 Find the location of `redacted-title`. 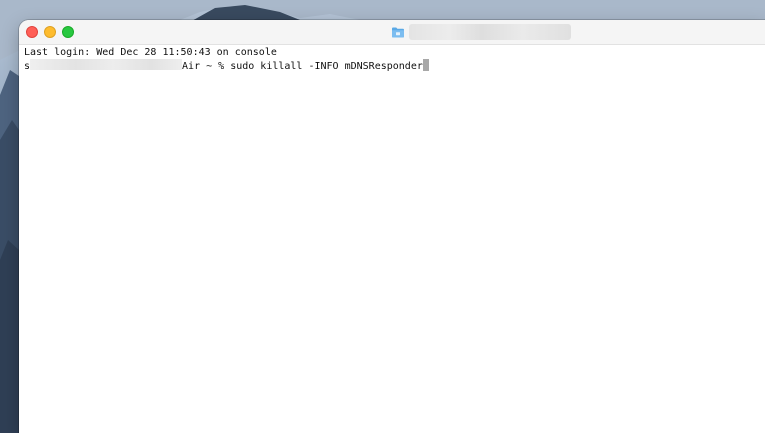

redacted-title is located at coordinates (490, 32).